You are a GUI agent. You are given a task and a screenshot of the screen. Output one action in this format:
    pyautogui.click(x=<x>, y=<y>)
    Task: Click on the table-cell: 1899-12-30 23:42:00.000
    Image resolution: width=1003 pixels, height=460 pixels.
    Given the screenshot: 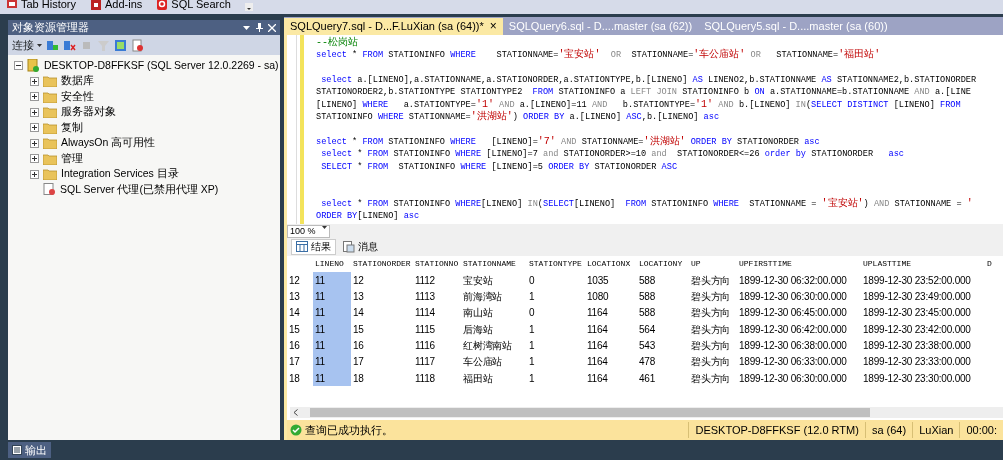 What is the action you would take?
    pyautogui.click(x=923, y=329)
    